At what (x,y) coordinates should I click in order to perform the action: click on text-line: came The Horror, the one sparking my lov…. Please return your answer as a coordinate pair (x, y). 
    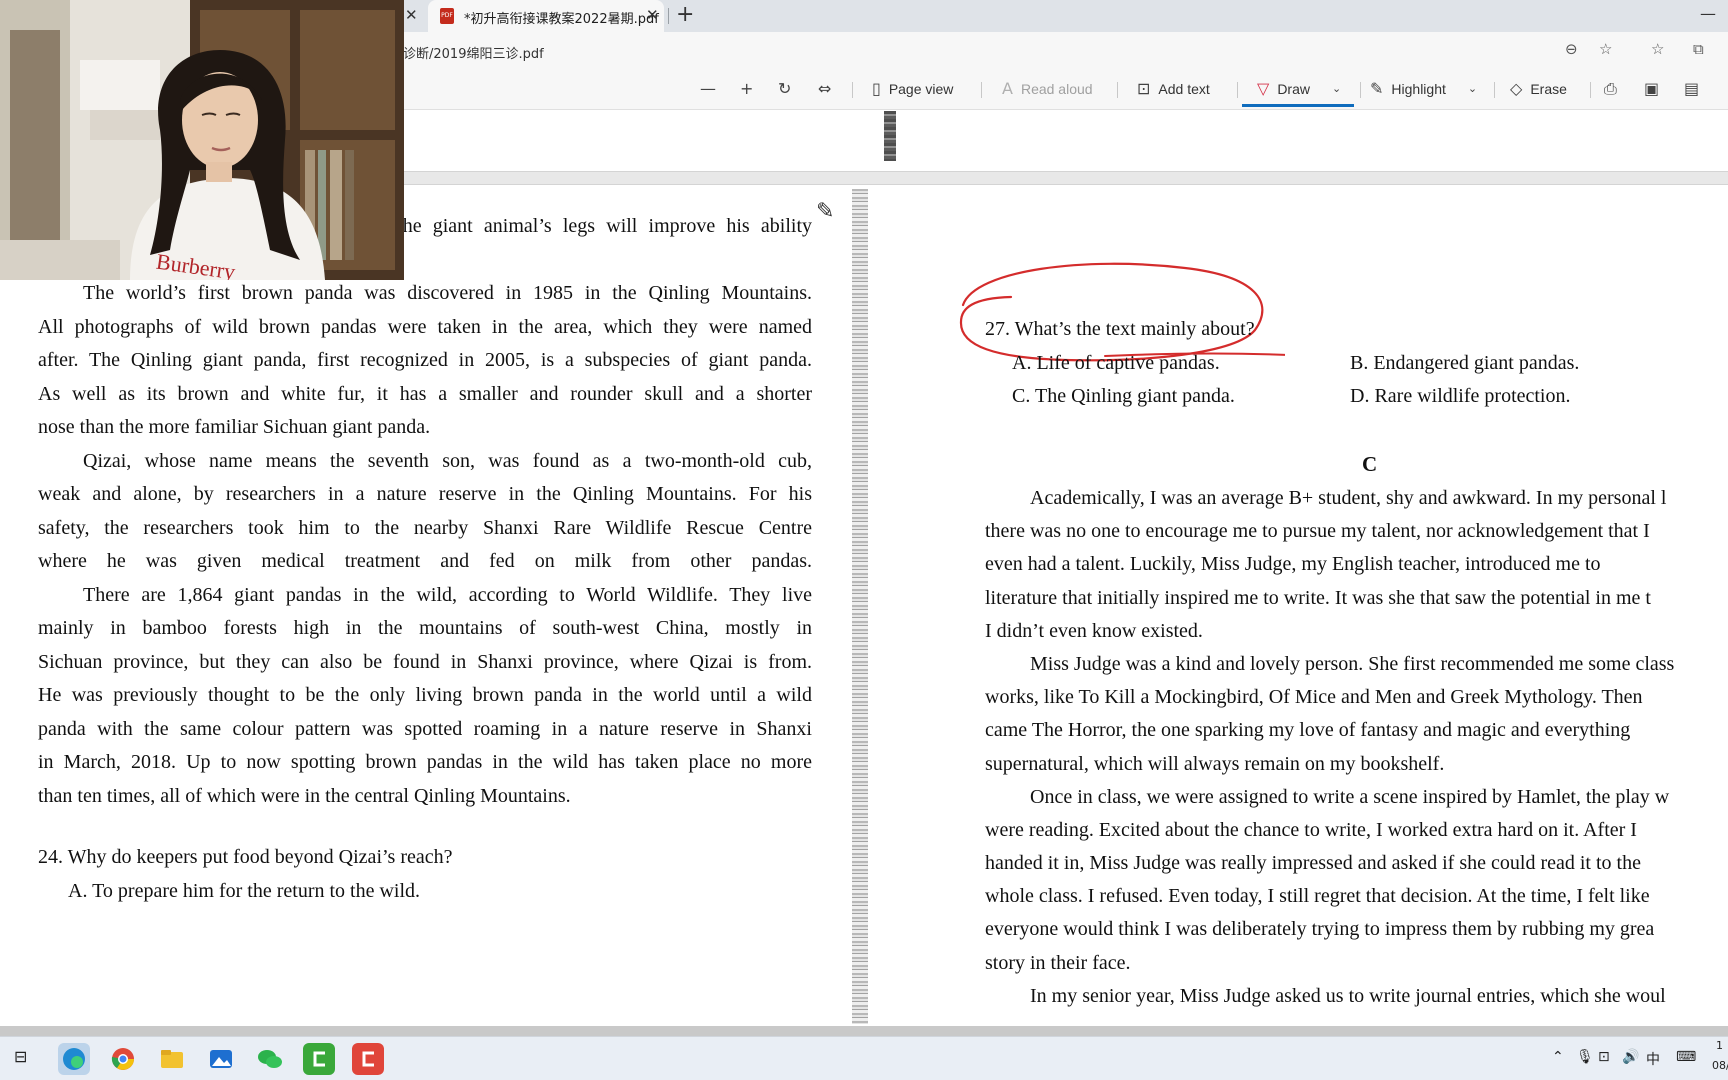
    Looking at the image, I should click on (1308, 730).